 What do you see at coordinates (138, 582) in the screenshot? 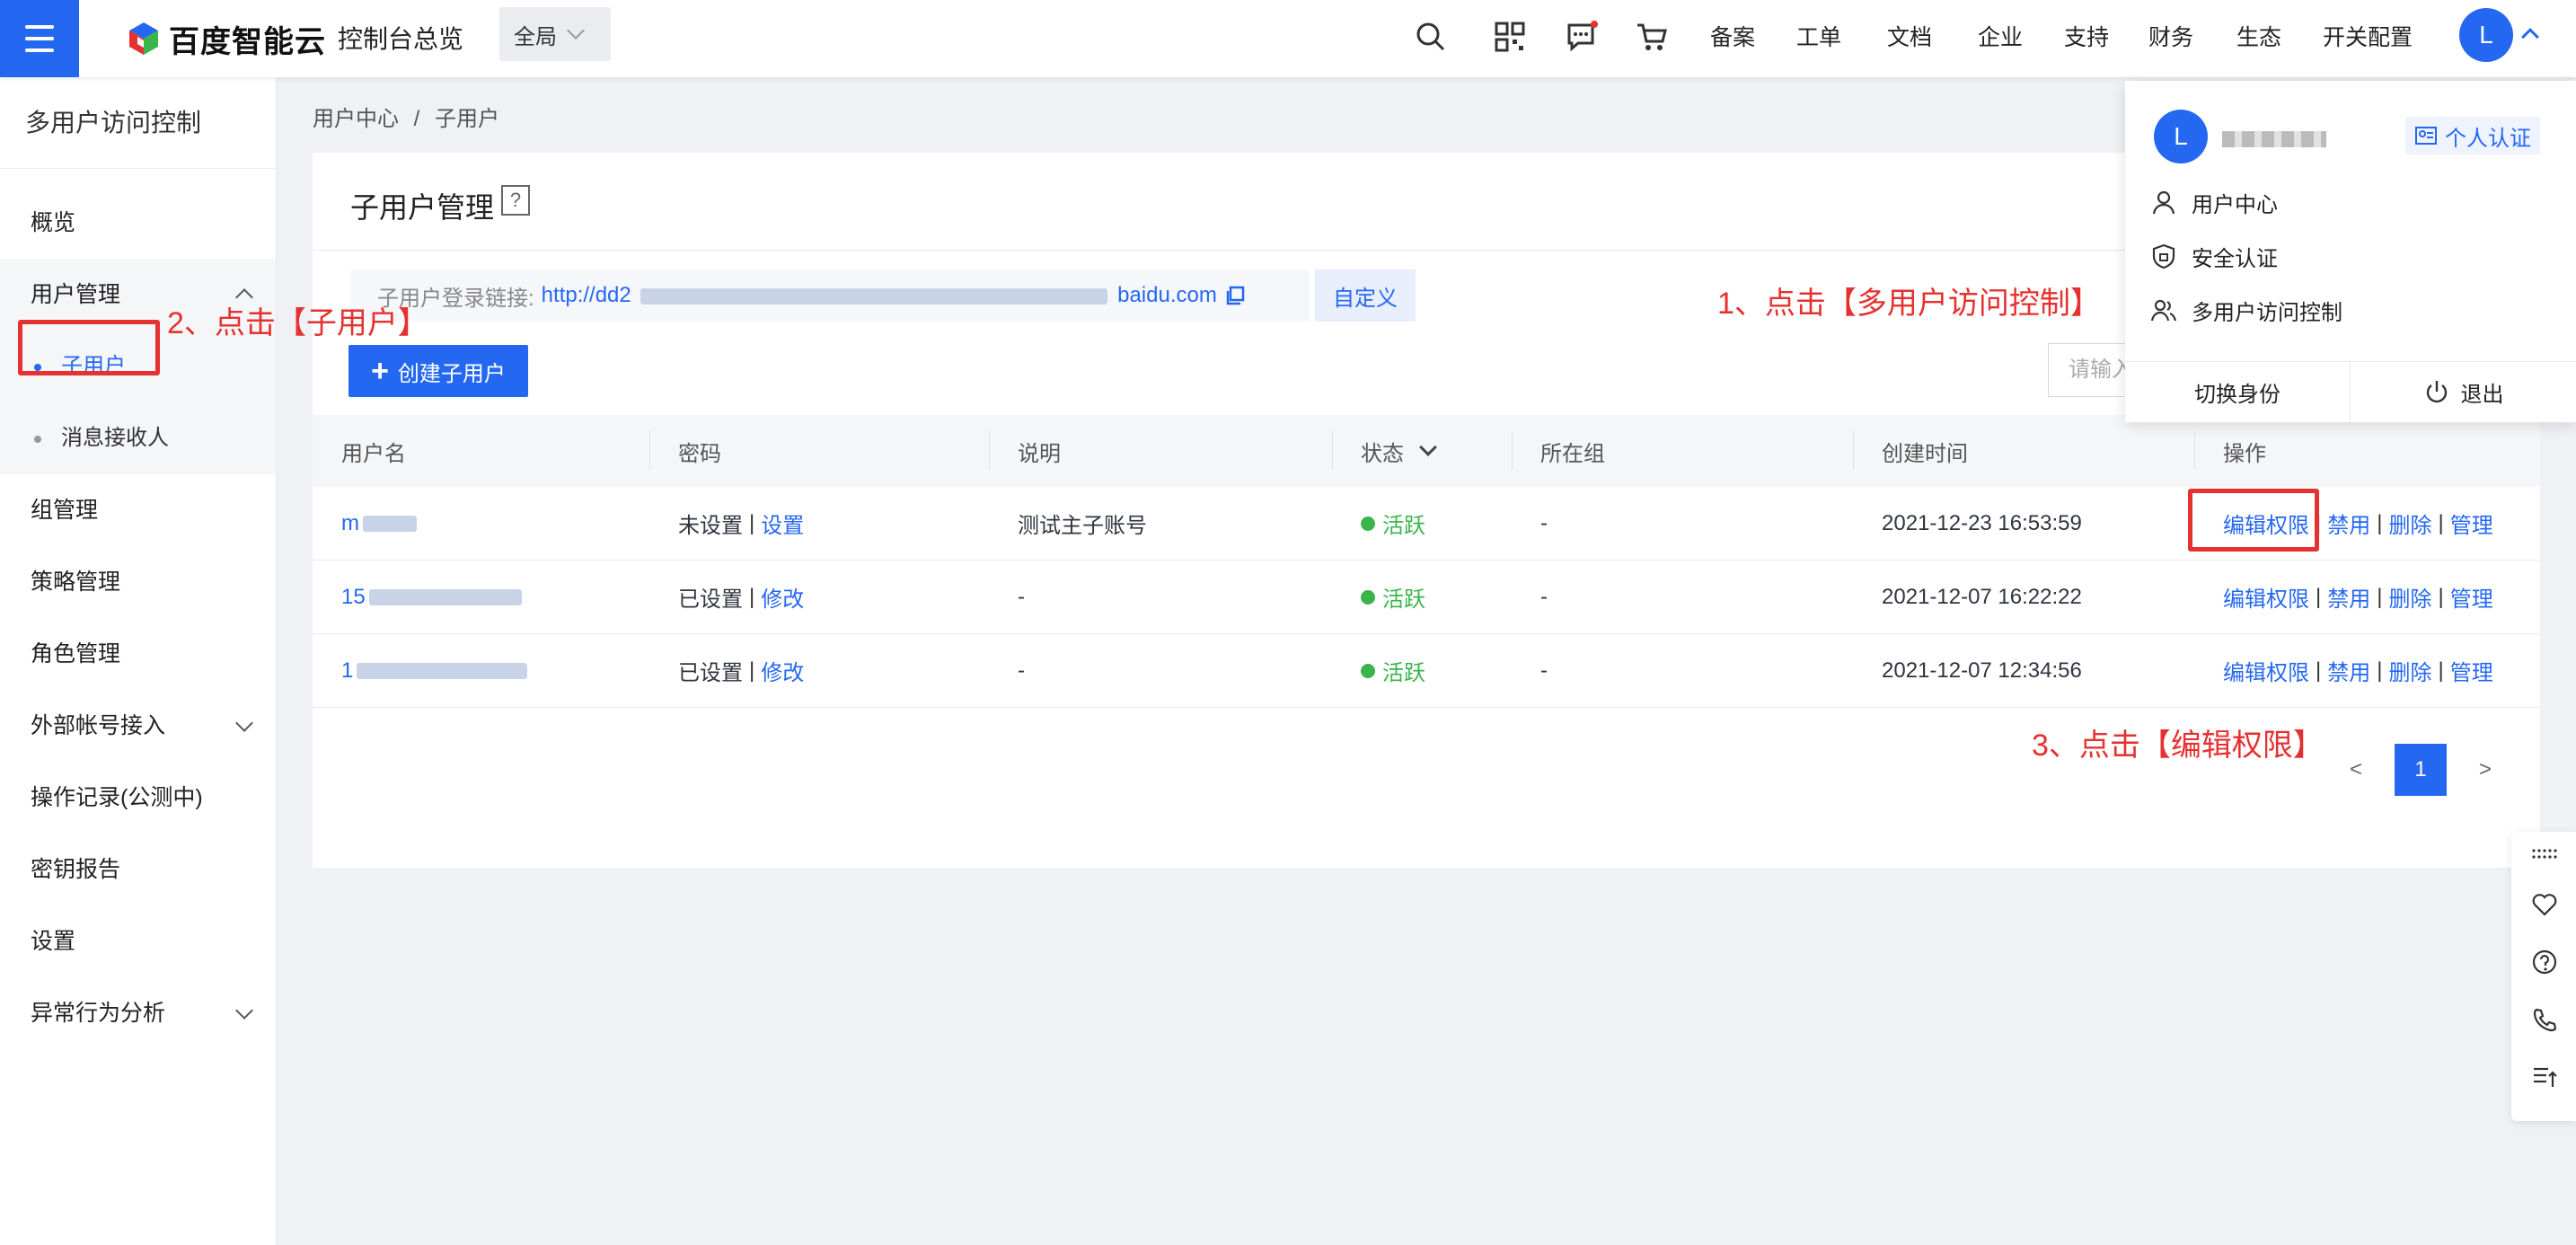
I see `sidebar-item-policy-management: 策略管理` at bounding box center [138, 582].